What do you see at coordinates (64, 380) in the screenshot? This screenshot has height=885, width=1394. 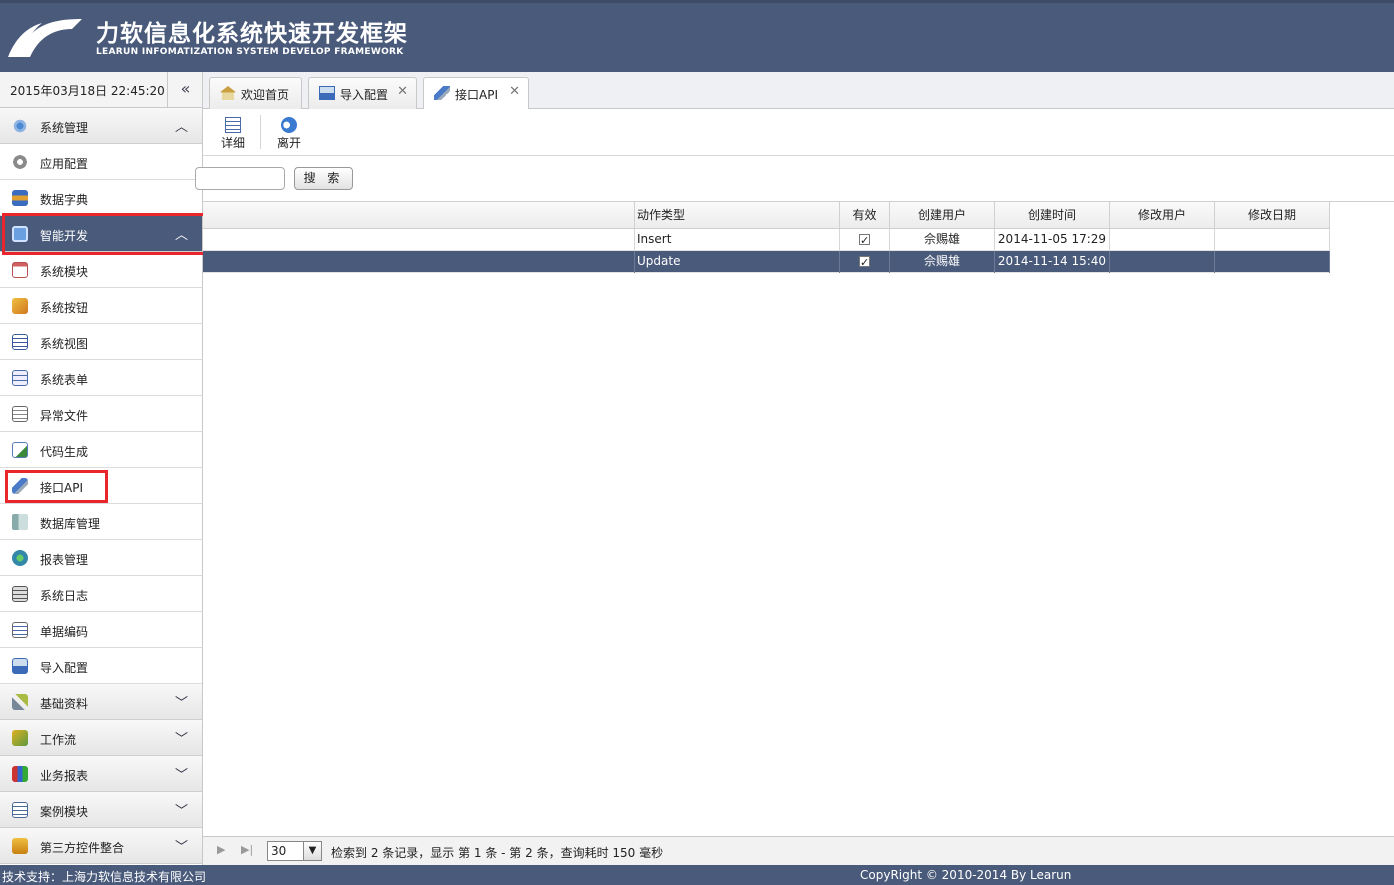 I see `sidebar-item-label: 系统表单` at bounding box center [64, 380].